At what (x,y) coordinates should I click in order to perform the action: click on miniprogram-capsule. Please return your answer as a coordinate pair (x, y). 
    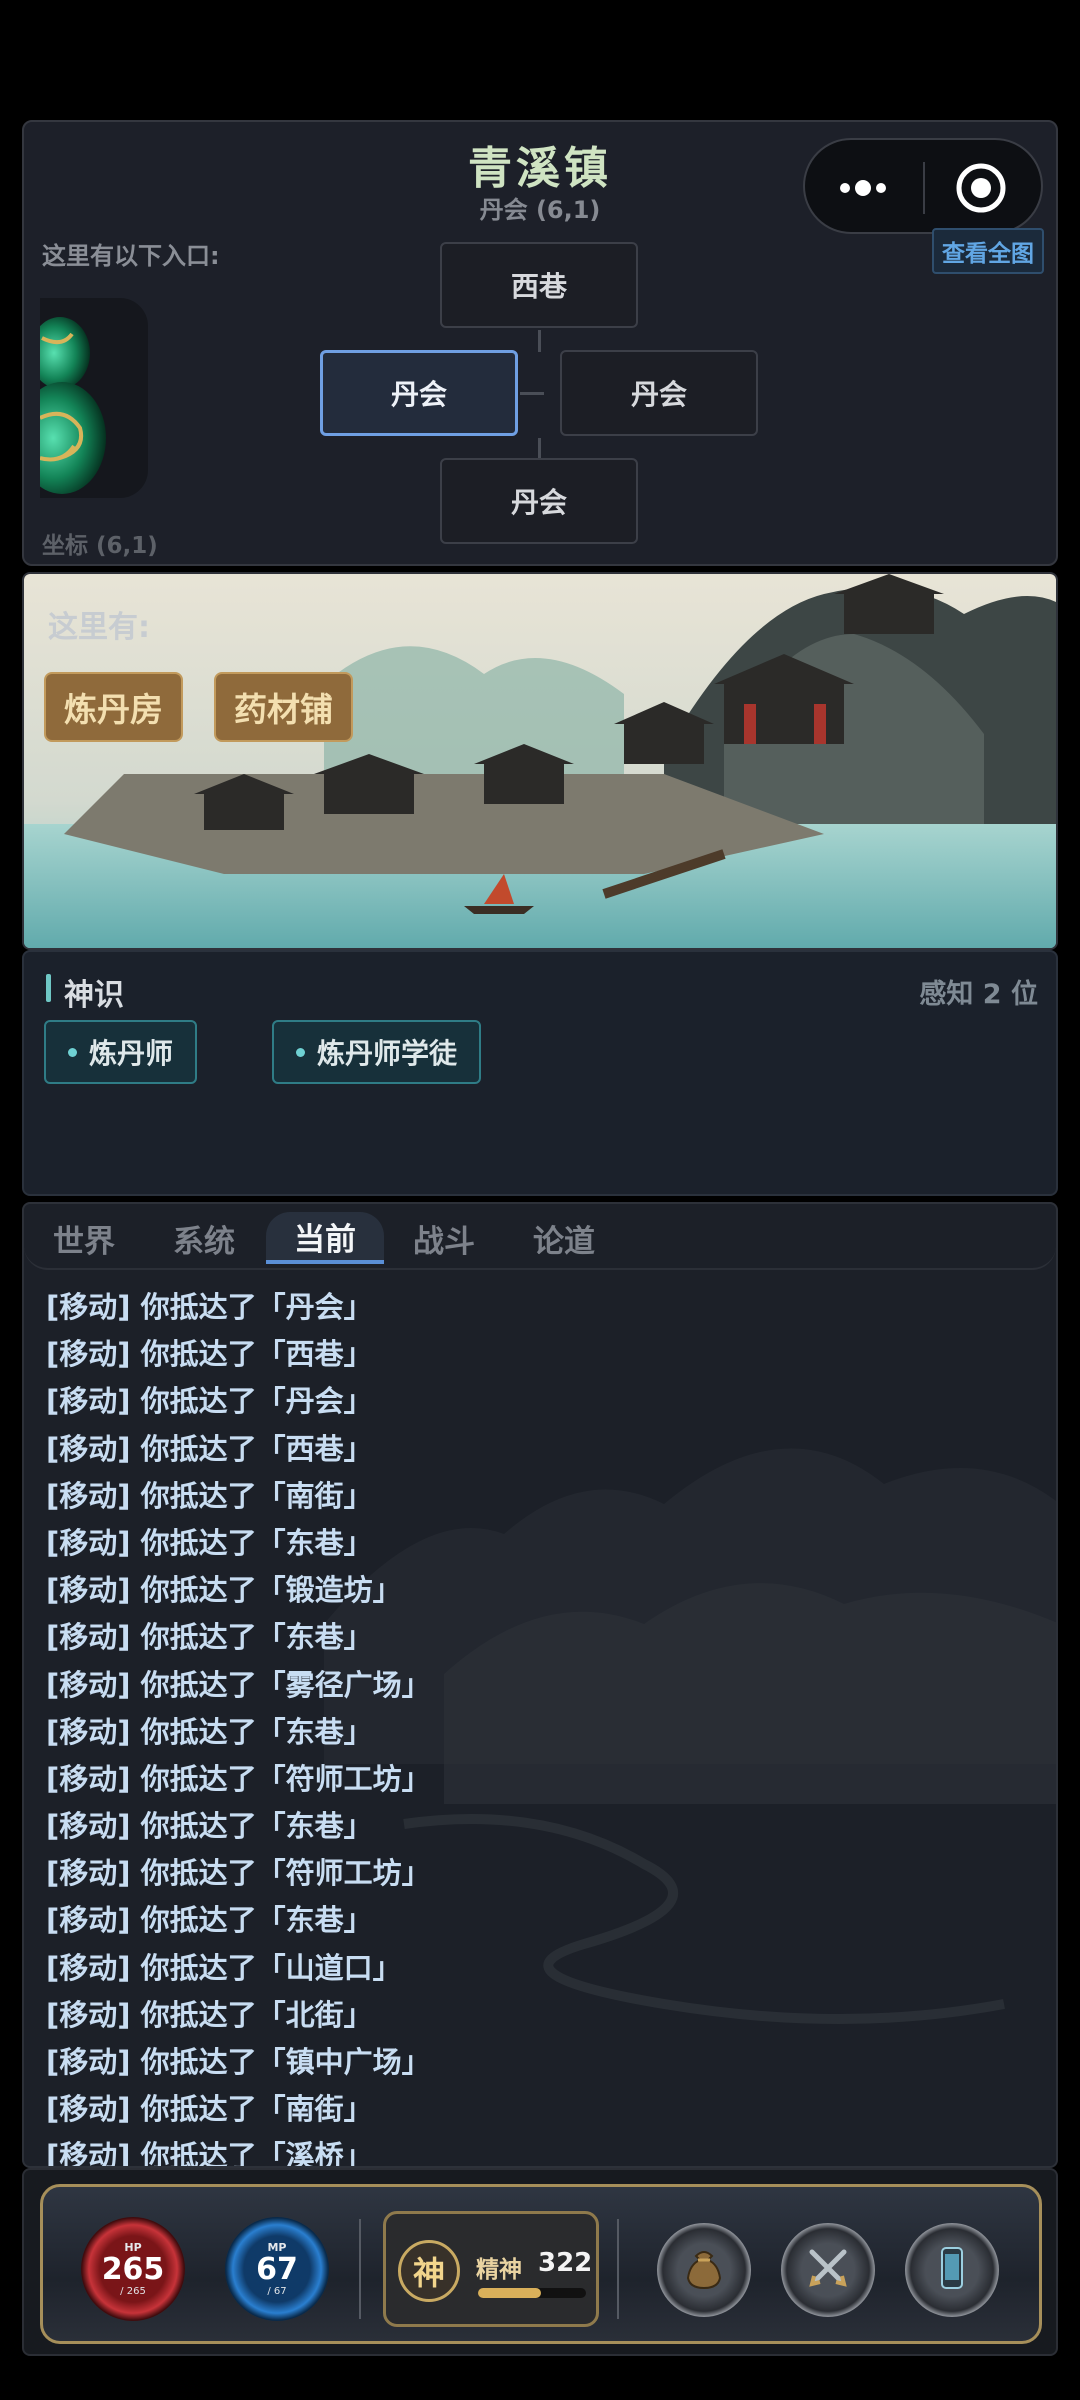
    Looking at the image, I should click on (923, 186).